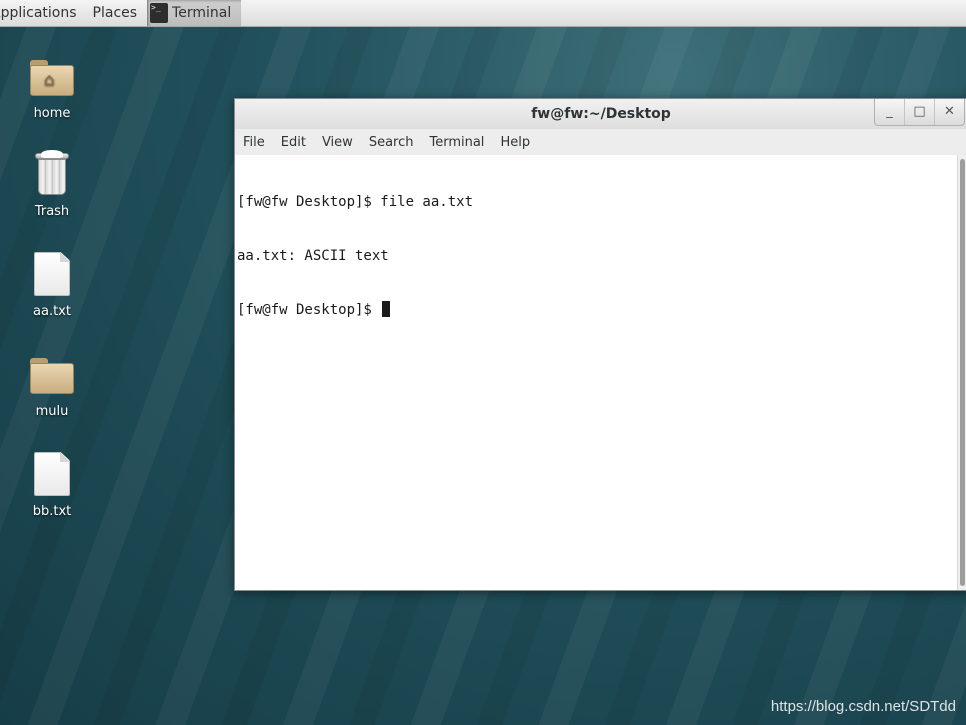 This screenshot has height=725, width=966. I want to click on desktop-icon-bb-txt: bb.txt, so click(52, 484).